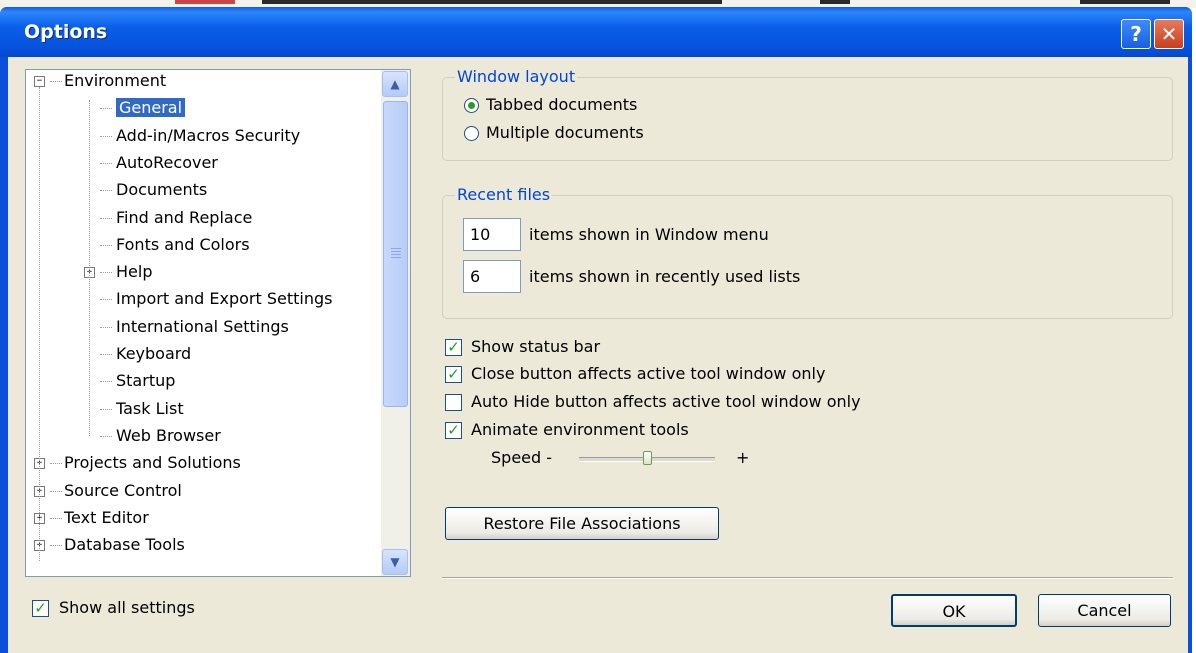  Describe the element at coordinates (453, 430) in the screenshot. I see `animate-environment-tools-checkbox: ✓` at that location.